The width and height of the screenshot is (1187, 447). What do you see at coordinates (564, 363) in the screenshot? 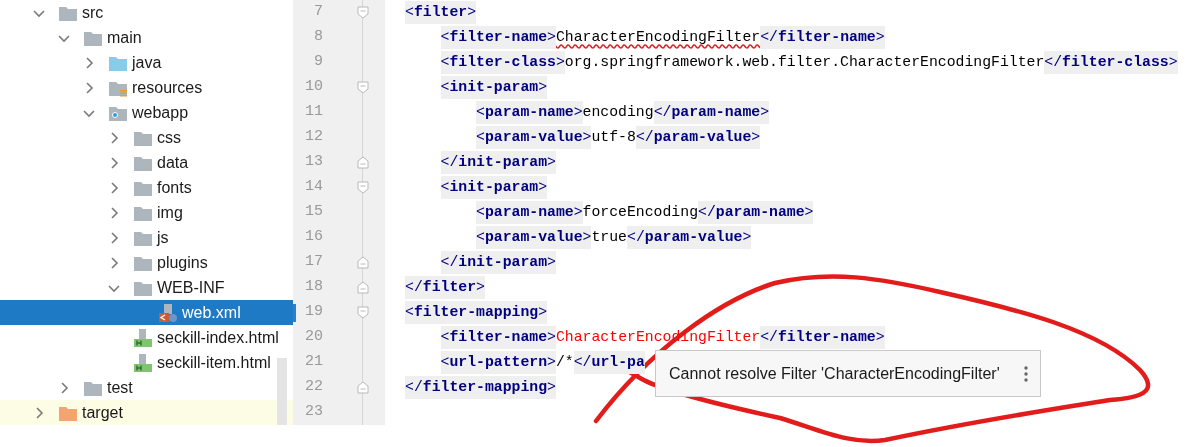
I see `tag-value: /*` at bounding box center [564, 363].